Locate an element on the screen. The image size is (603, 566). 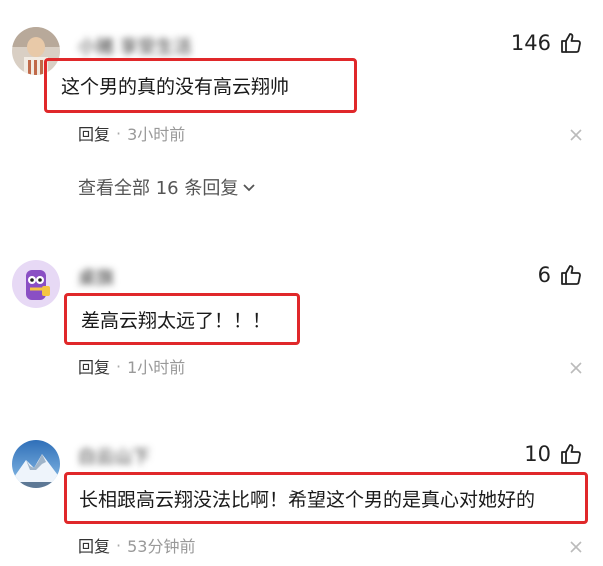
comment-text: 差高云翔太远了！！！ is located at coordinates (182, 319).